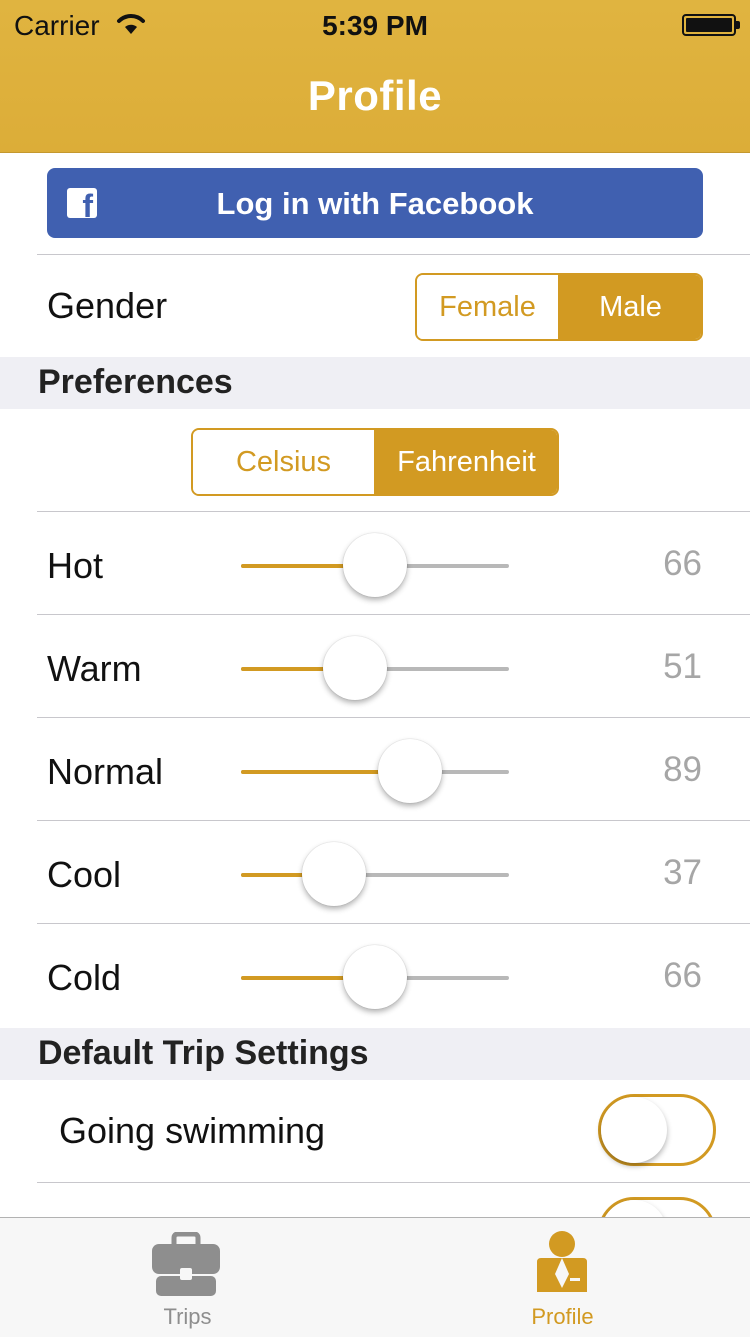  What do you see at coordinates (562, 1316) in the screenshot?
I see `tab-profile-label: Profile` at bounding box center [562, 1316].